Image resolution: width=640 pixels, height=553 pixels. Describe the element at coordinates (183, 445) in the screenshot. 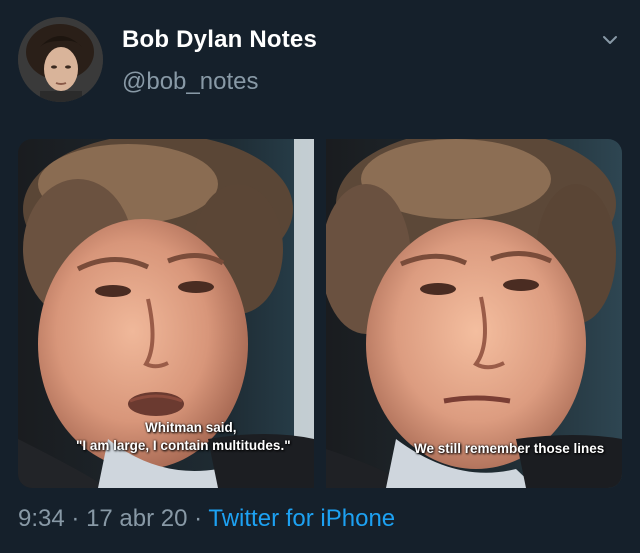

I see `subtitle-line-2: "I am large, I contain multitudes."` at that location.